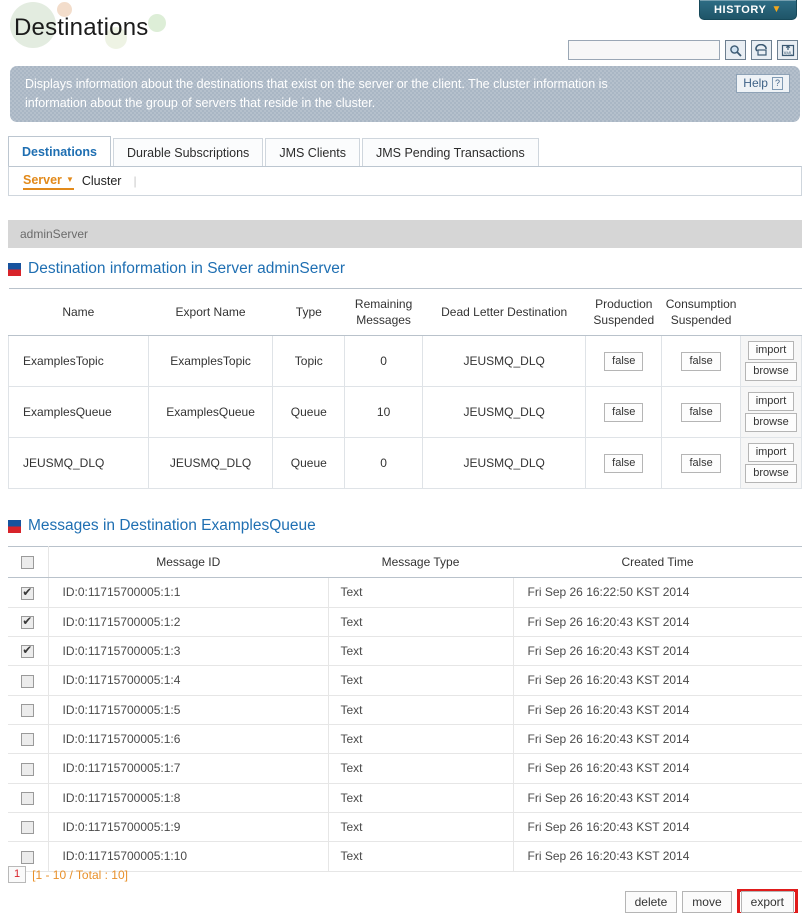 Image resolution: width=810 pixels, height=913 pixels. I want to click on cell-message-id: ID:0:11715700005:1:3, so click(188, 651).